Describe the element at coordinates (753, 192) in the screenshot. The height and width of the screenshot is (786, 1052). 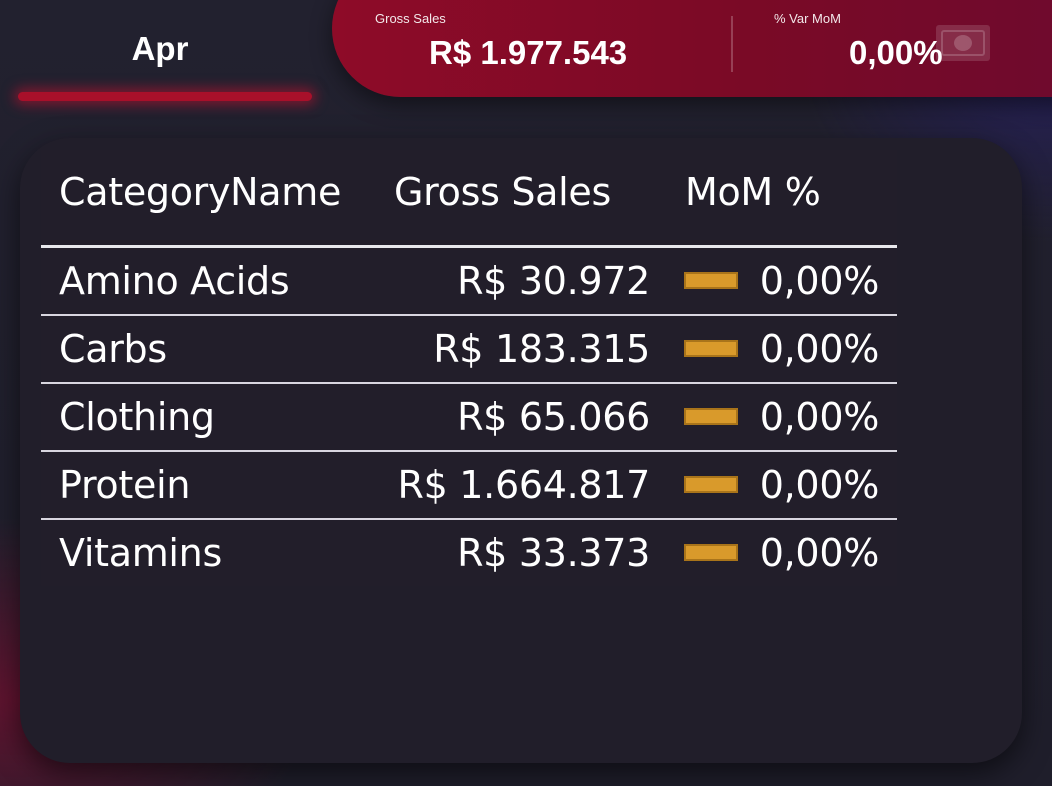
I see `header-mom: MoM %` at that location.